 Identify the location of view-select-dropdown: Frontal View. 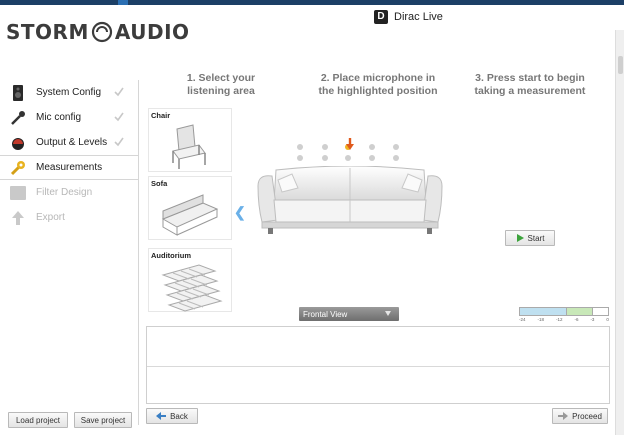
(349, 314).